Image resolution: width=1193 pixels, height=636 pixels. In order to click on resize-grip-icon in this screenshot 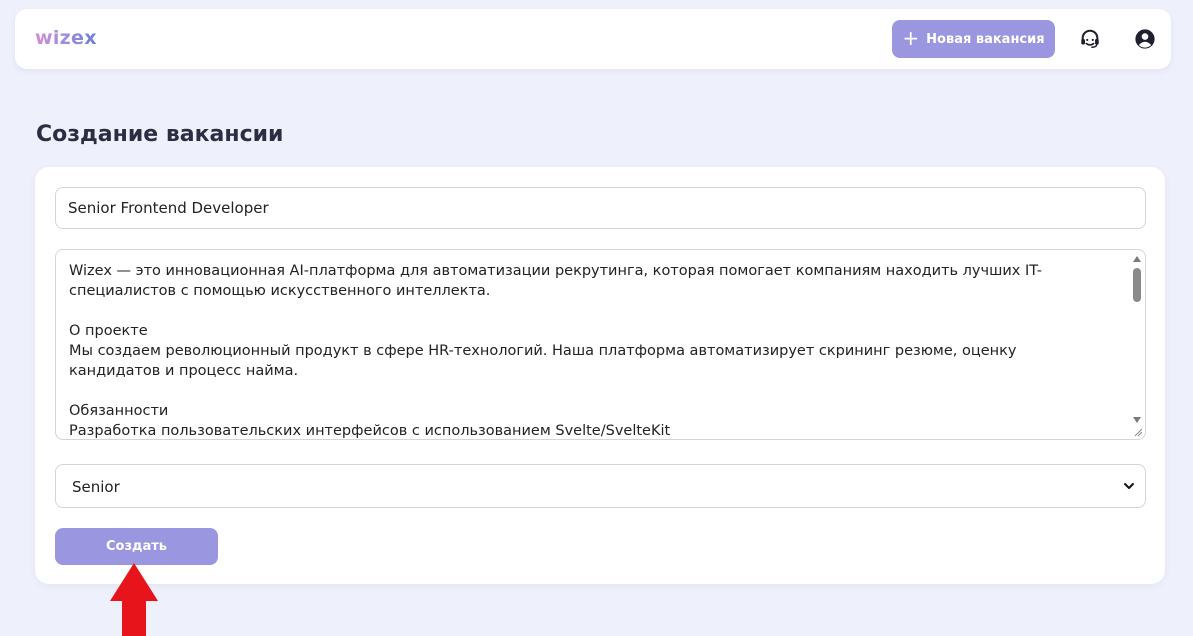, I will do `click(1138, 432)`.